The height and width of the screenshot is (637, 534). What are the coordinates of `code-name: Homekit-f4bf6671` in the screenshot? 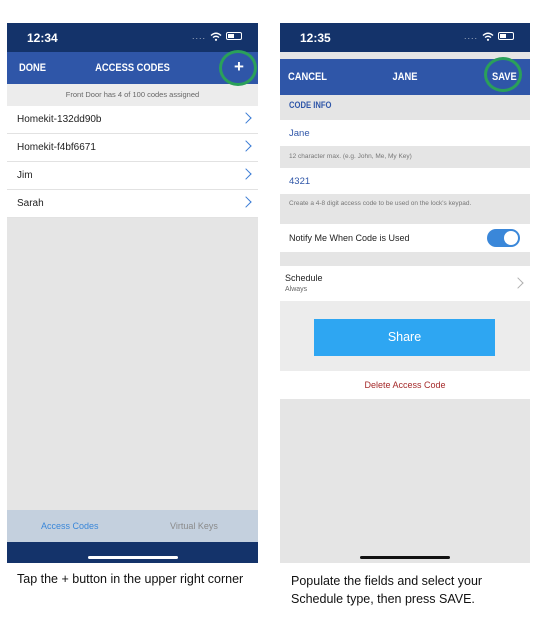 It's located at (56, 147).